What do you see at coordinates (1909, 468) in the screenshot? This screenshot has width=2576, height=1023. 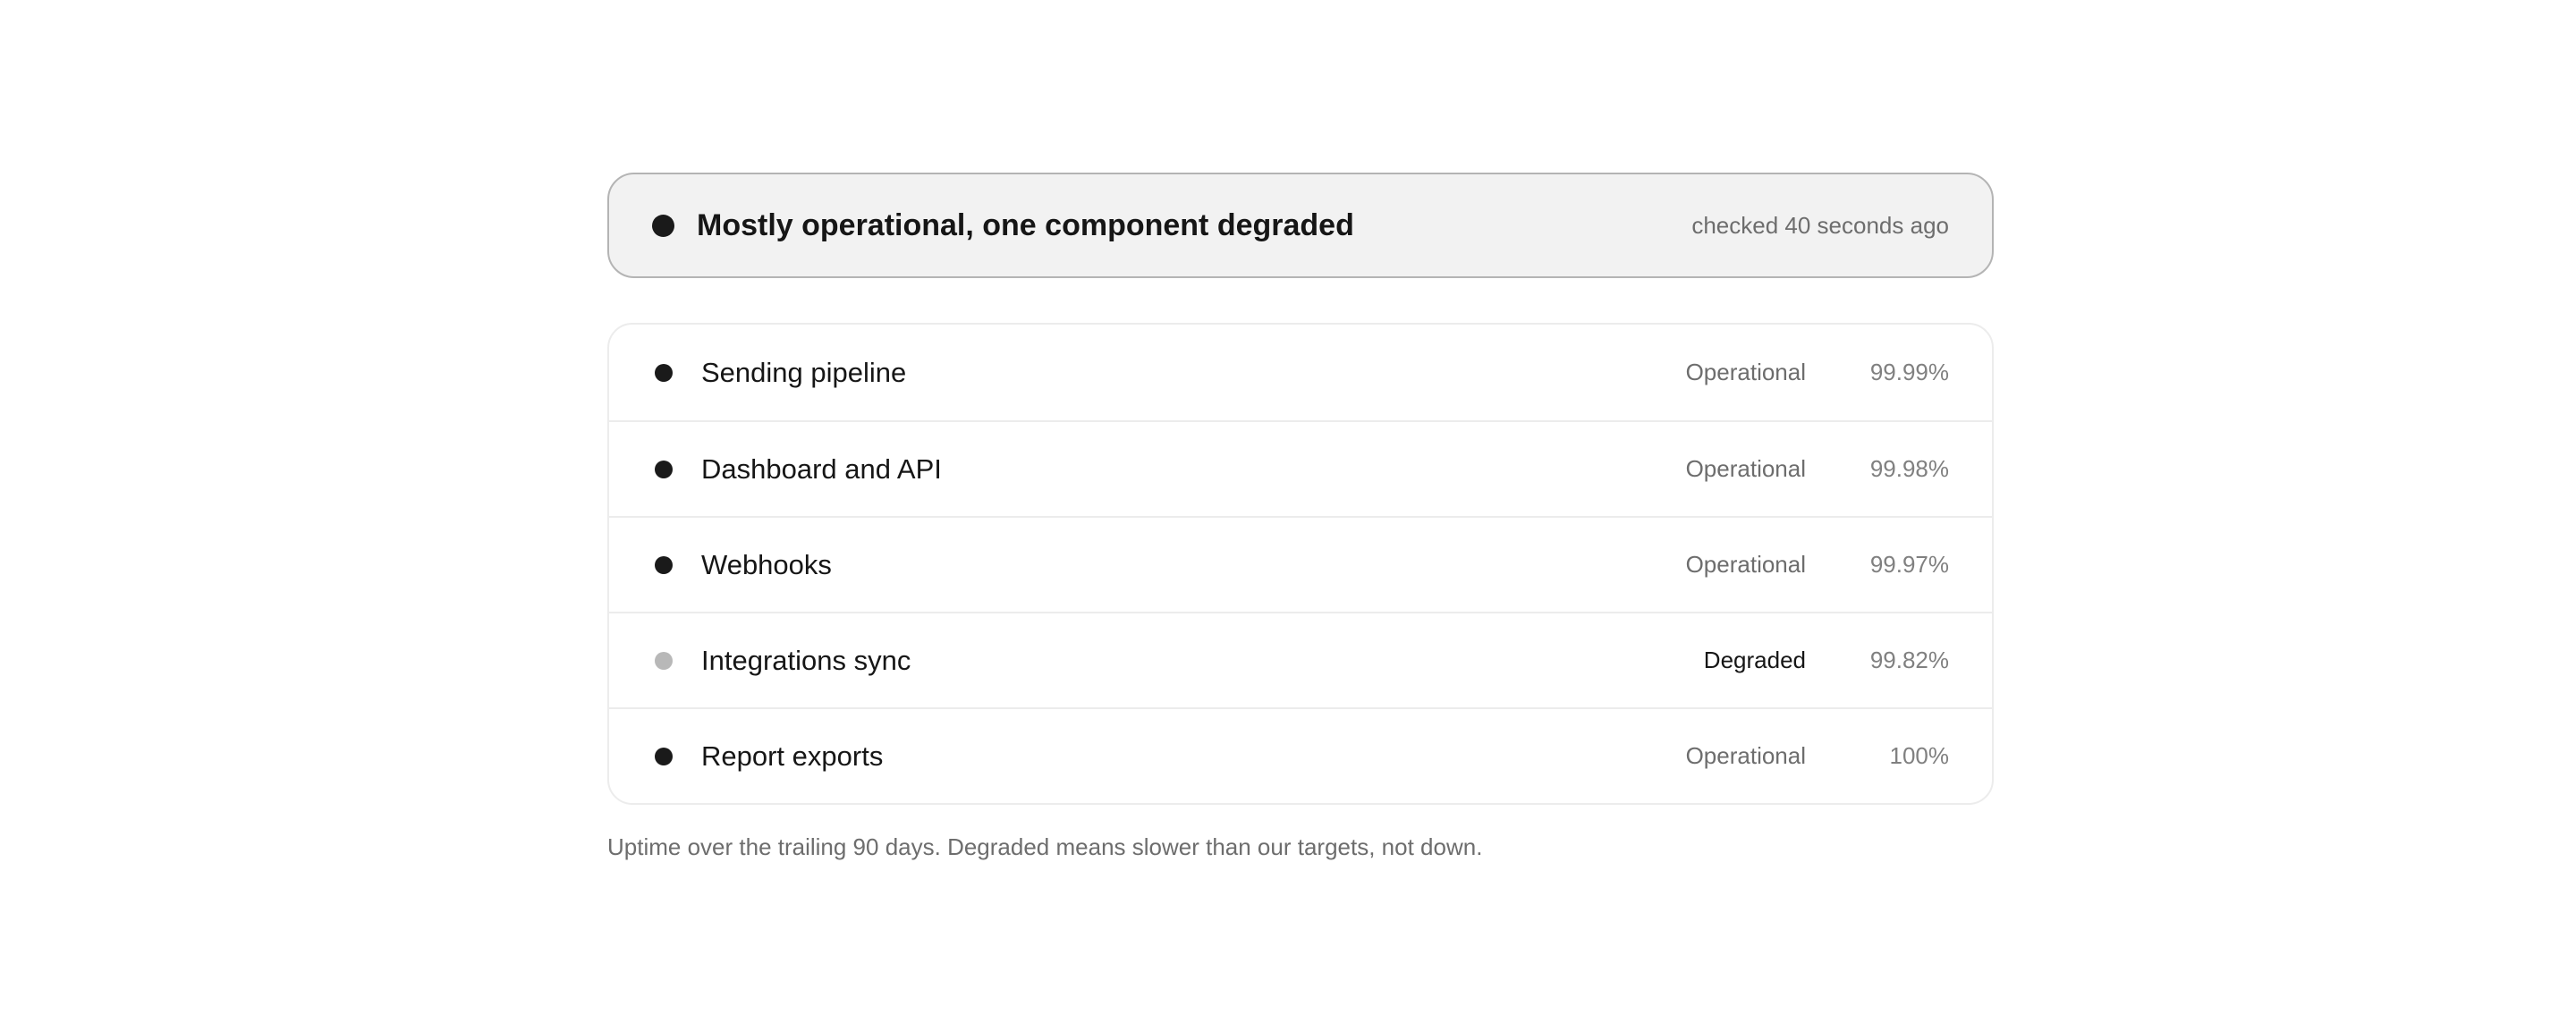 I see `component-uptime: 99.98%` at bounding box center [1909, 468].